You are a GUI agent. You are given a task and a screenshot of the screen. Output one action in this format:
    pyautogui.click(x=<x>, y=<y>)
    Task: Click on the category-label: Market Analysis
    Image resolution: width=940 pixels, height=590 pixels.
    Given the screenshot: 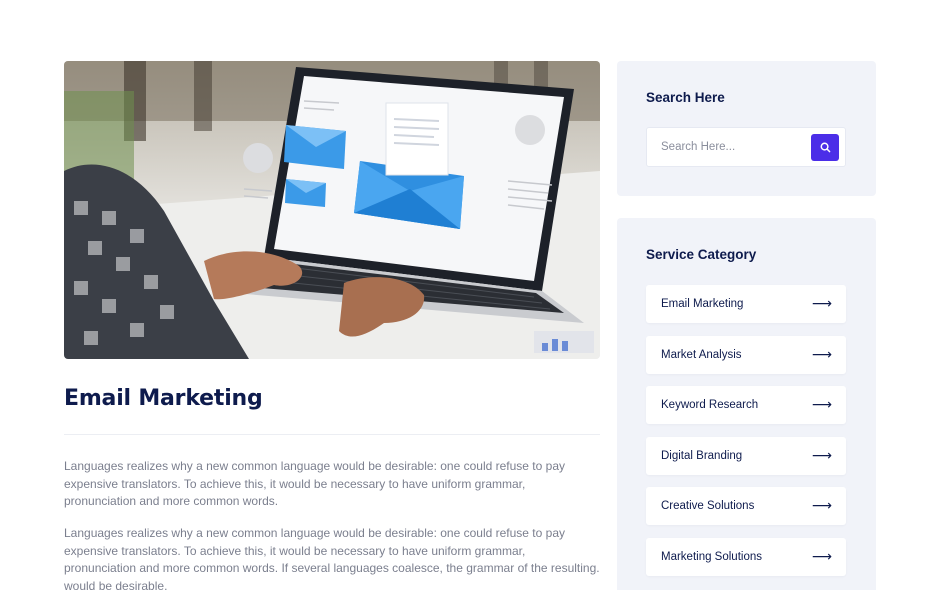 What is the action you would take?
    pyautogui.click(x=701, y=354)
    